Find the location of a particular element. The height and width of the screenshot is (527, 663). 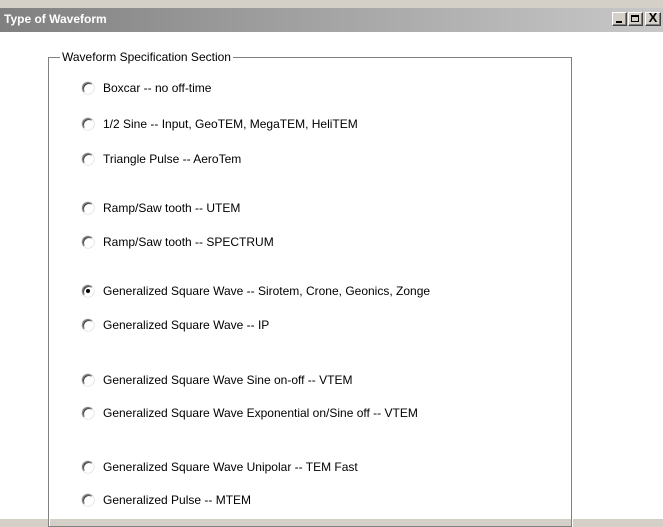

radio-label: Generalized Pulse -- MTEM is located at coordinates (177, 500).